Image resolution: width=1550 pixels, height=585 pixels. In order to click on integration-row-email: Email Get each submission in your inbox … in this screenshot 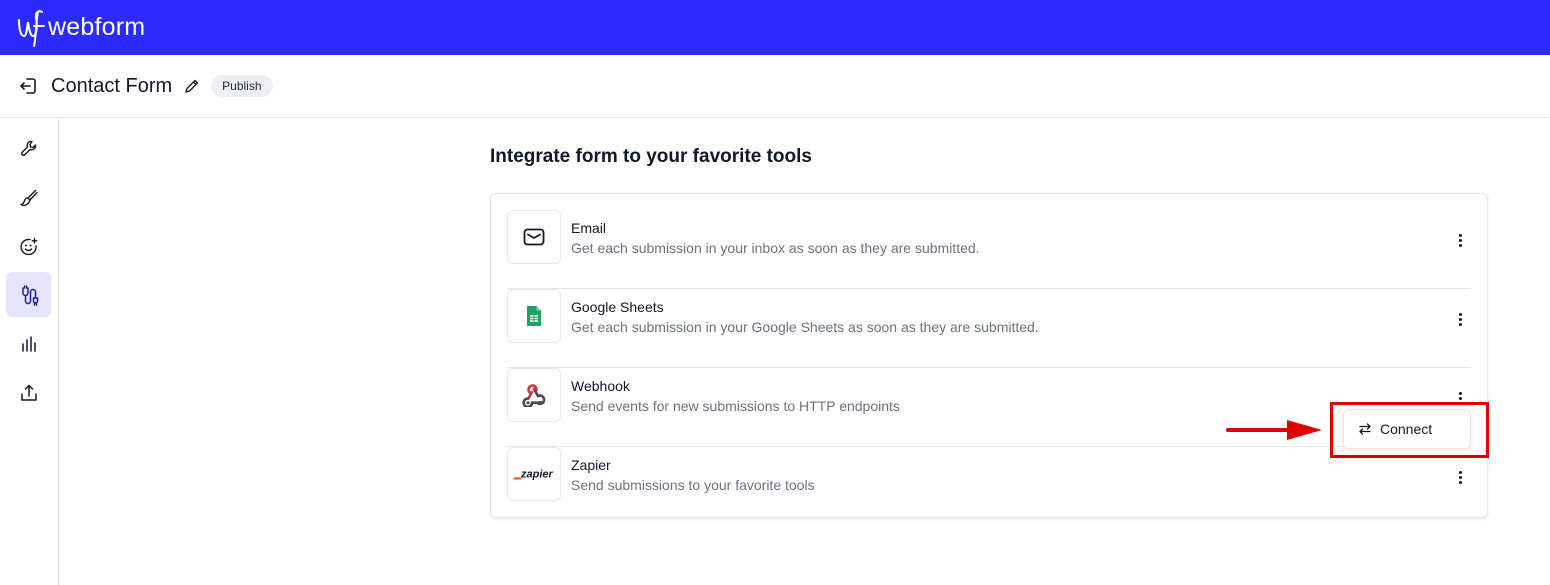, I will do `click(989, 249)`.